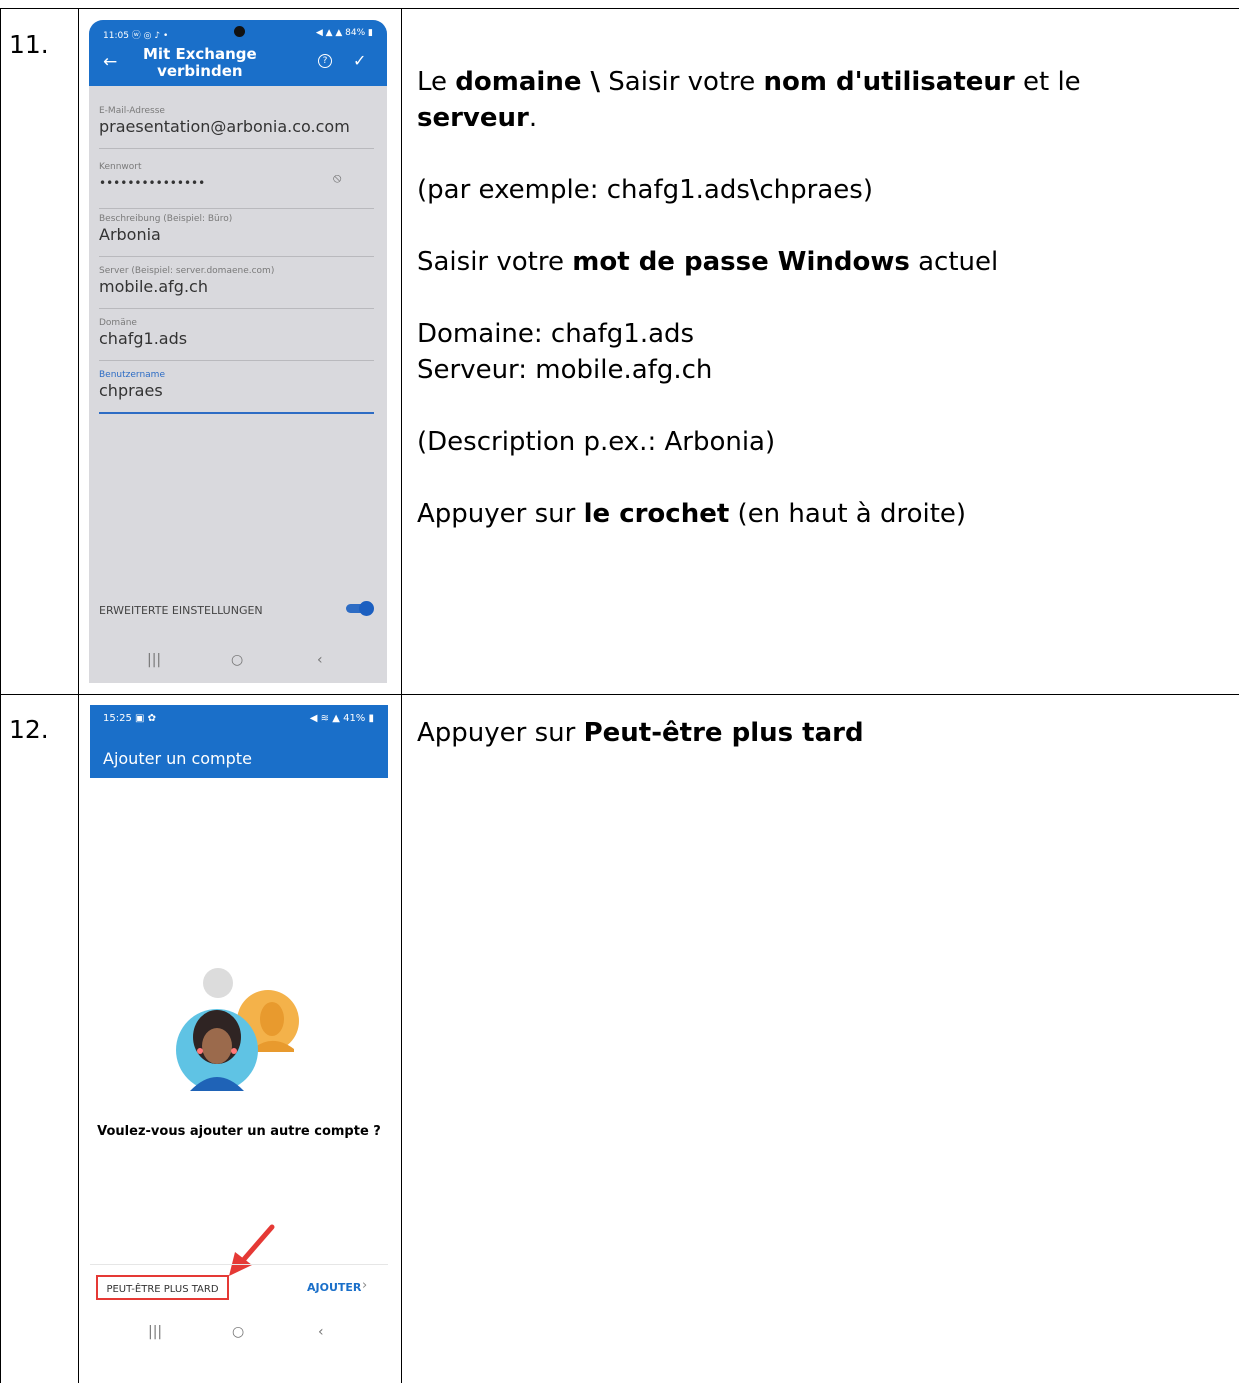  Describe the element at coordinates (556, 334) in the screenshot. I see `instruction-line: Domaine: chafg1.ads` at that location.